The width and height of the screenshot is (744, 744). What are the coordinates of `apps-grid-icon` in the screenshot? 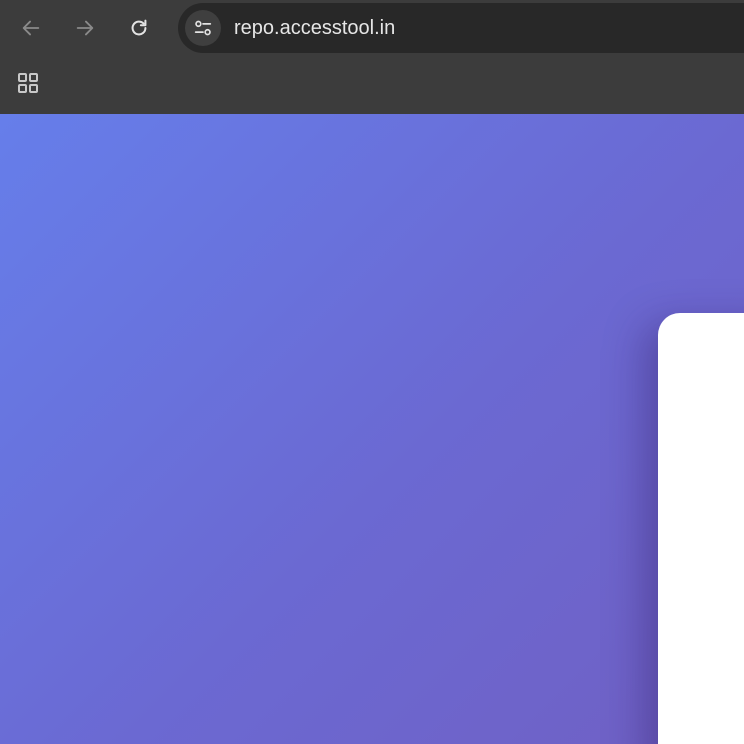 It's located at (28, 83).